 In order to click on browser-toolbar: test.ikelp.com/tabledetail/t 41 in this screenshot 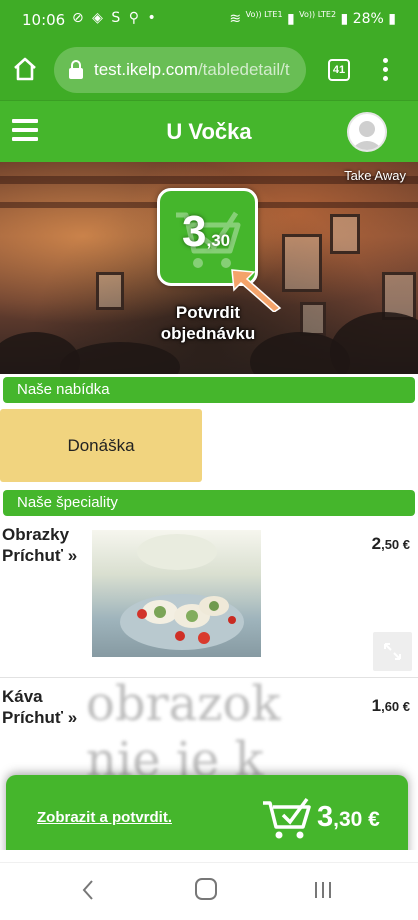, I will do `click(209, 70)`.